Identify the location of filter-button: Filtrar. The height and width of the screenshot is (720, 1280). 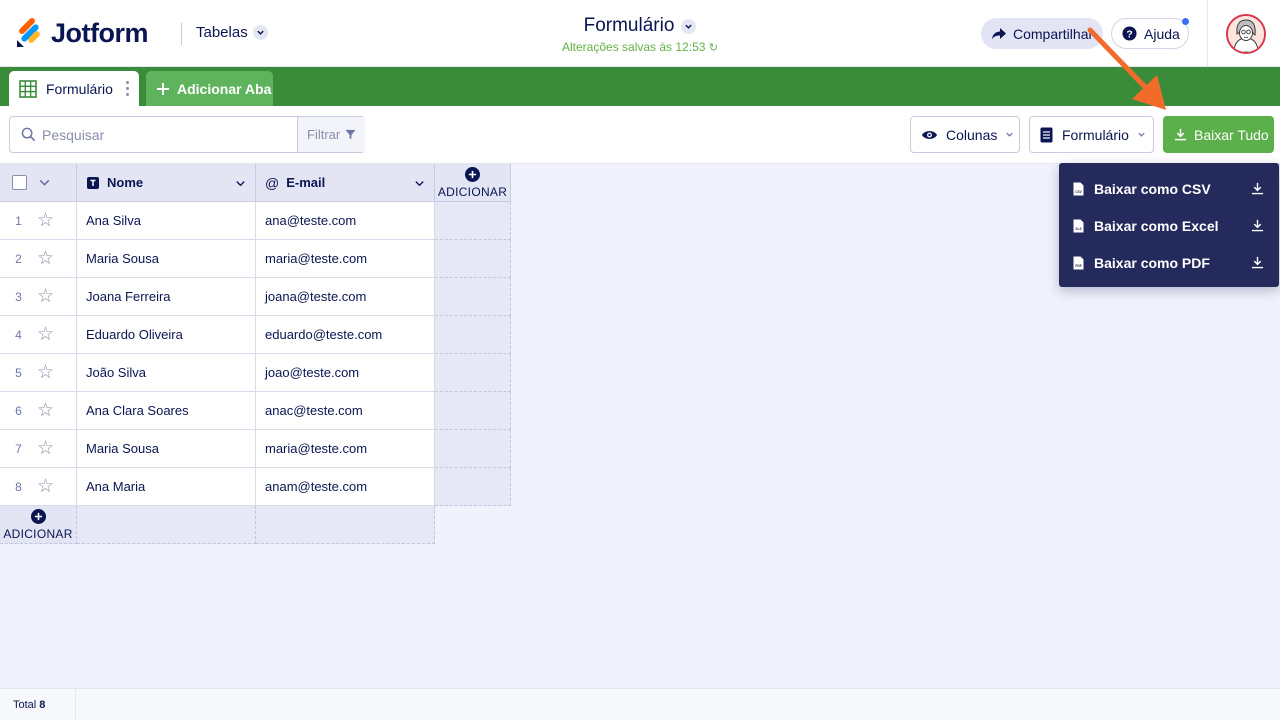
(331, 134).